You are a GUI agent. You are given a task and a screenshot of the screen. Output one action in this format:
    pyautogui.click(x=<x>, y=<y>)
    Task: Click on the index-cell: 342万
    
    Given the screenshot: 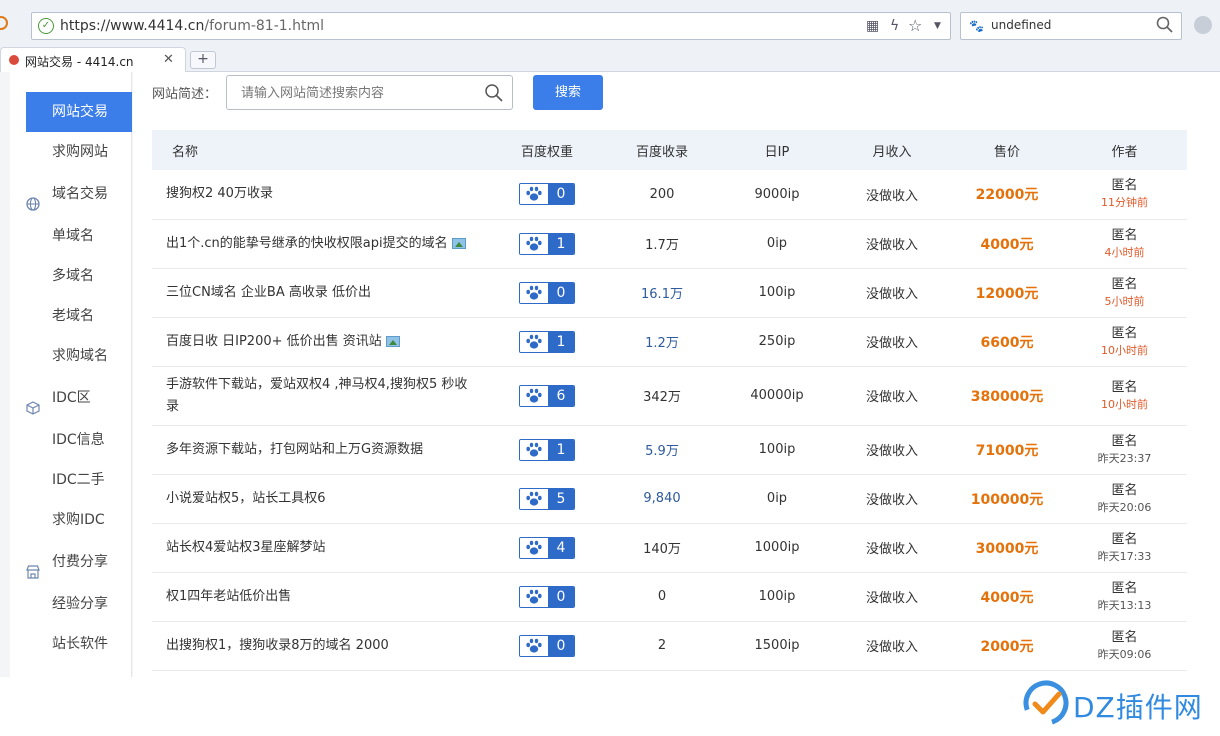 What is the action you would take?
    pyautogui.click(x=662, y=397)
    